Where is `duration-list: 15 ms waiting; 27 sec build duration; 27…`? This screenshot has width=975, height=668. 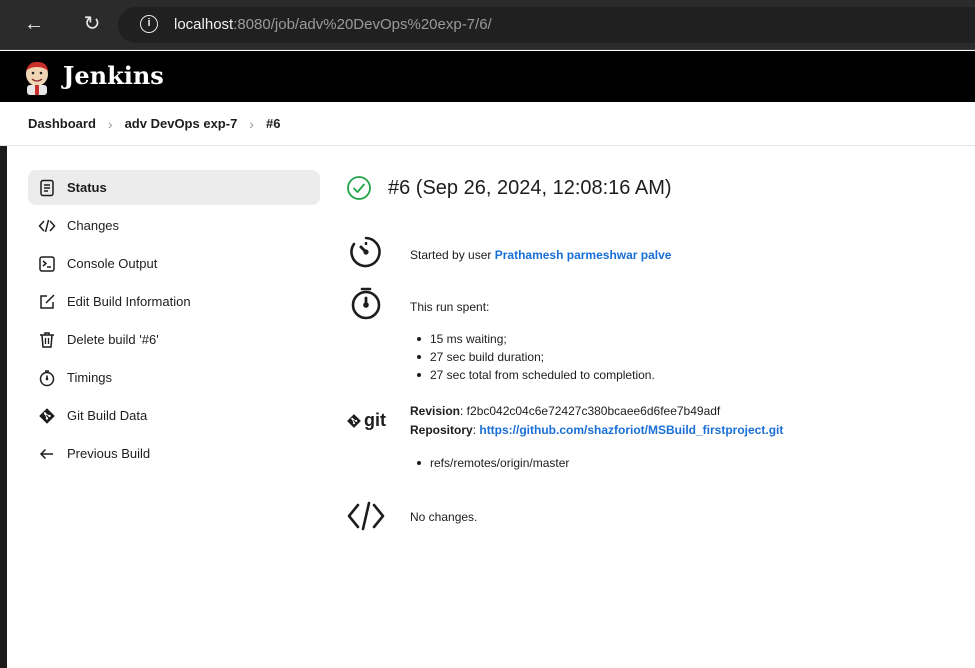 duration-list: 15 ms waiting; 27 sec build duration; 27… is located at coordinates (532, 357).